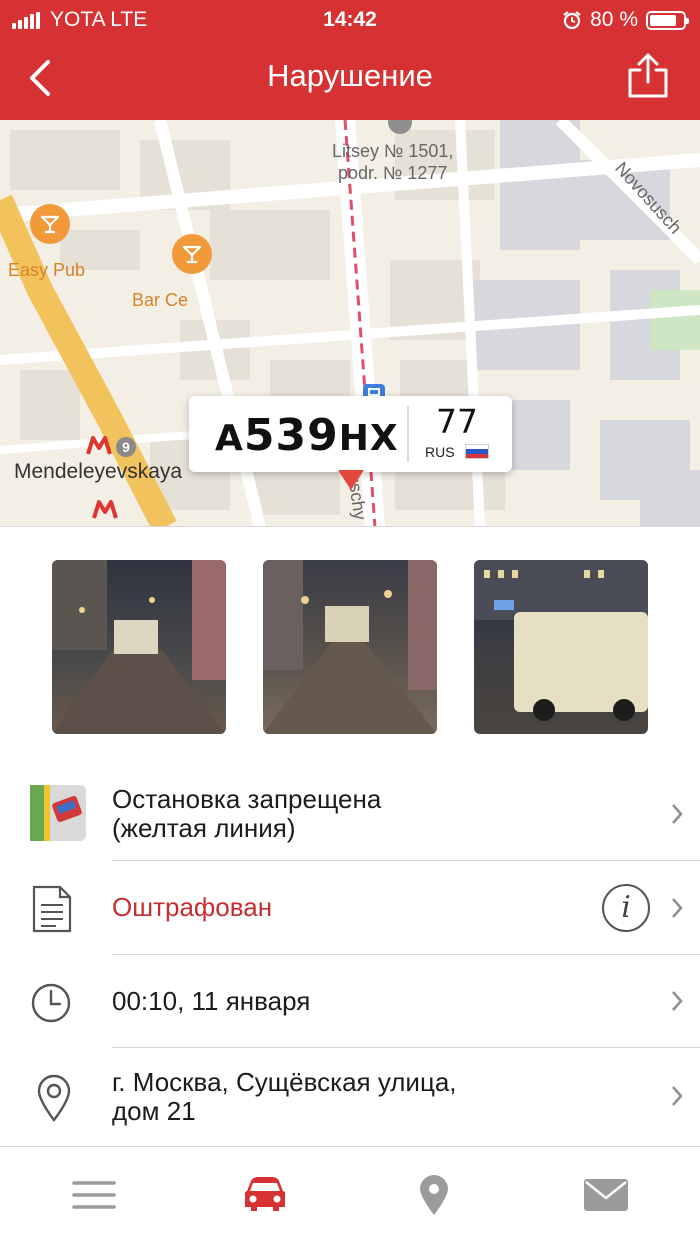 This screenshot has height=1244, width=700. Describe the element at coordinates (126, 447) in the screenshot. I see `metro-line-badge: 9` at that location.